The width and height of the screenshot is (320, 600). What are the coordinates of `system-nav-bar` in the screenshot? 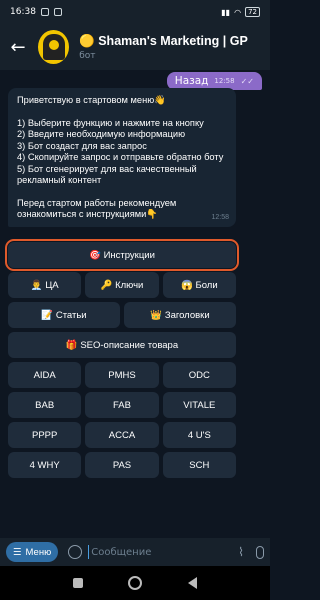 It's located at (135, 583).